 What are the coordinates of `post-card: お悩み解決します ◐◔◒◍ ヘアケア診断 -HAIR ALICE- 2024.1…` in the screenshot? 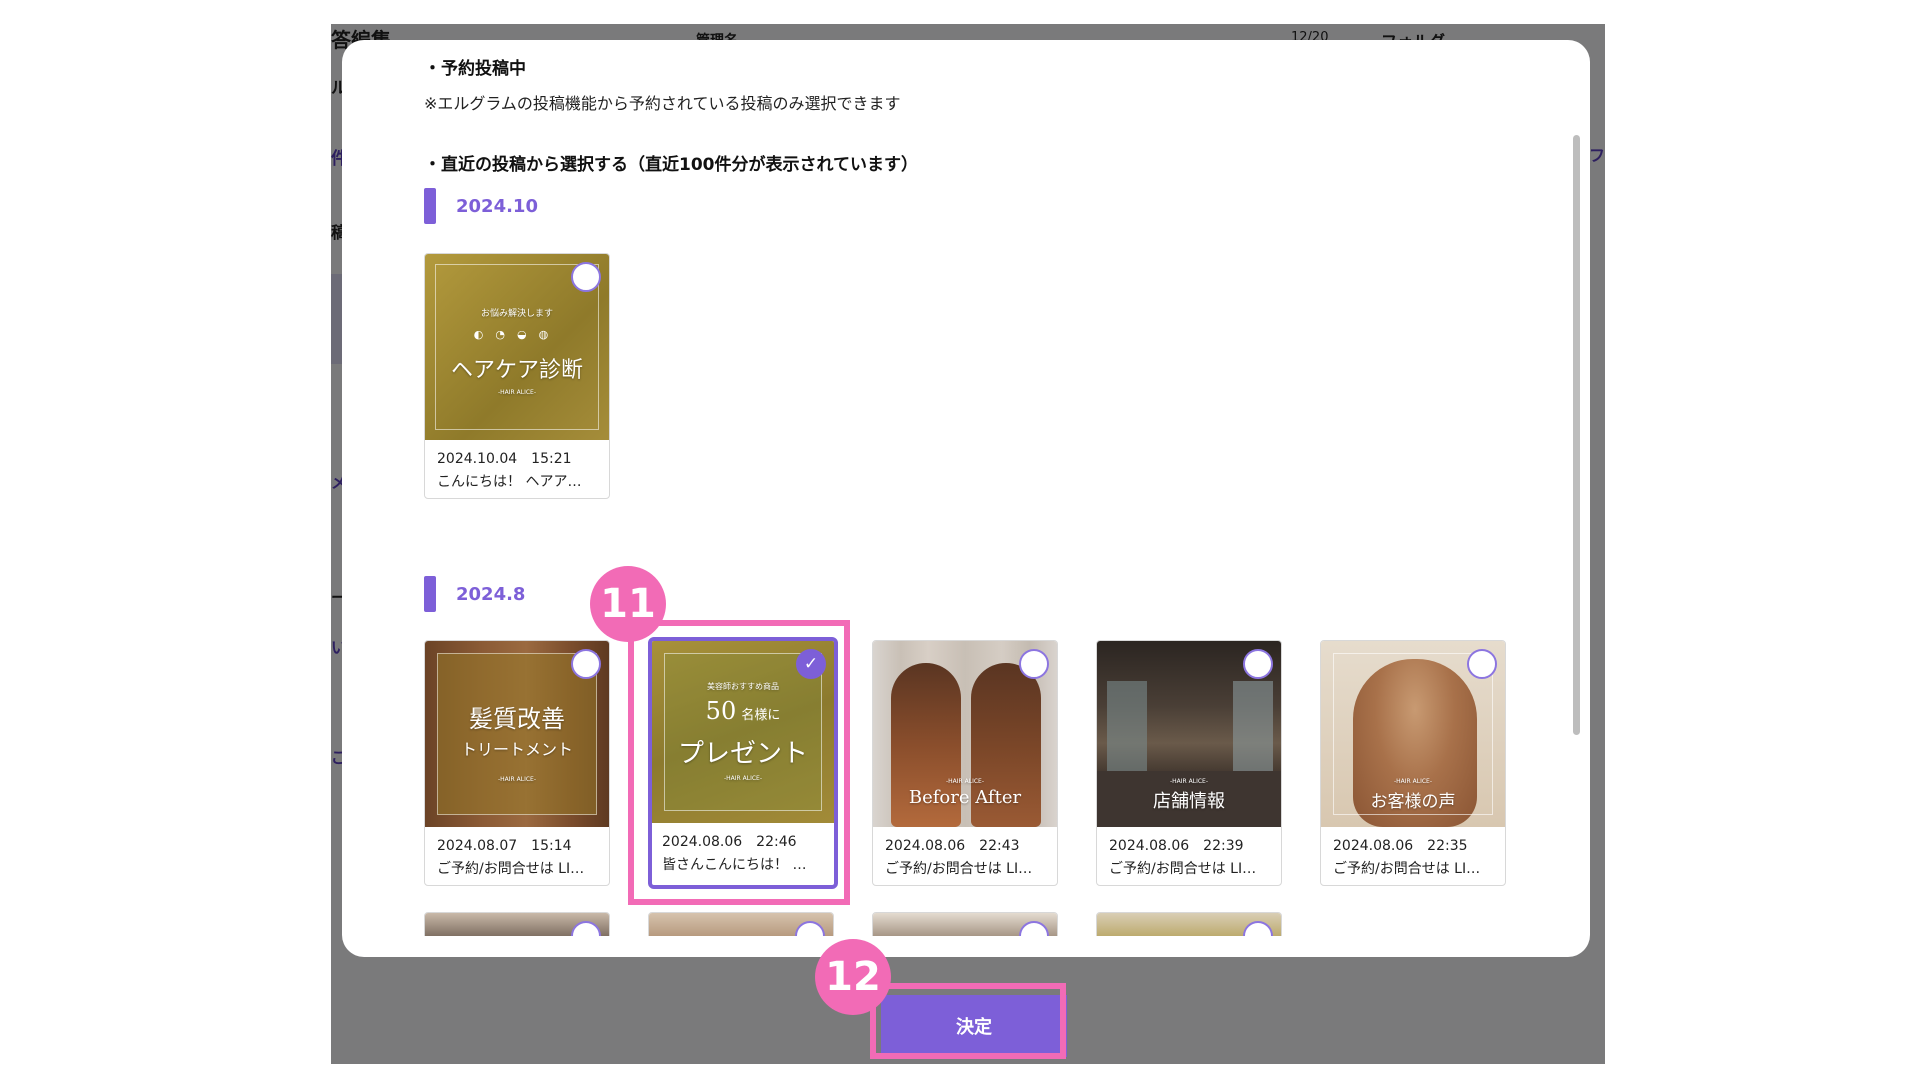 It's located at (517, 376).